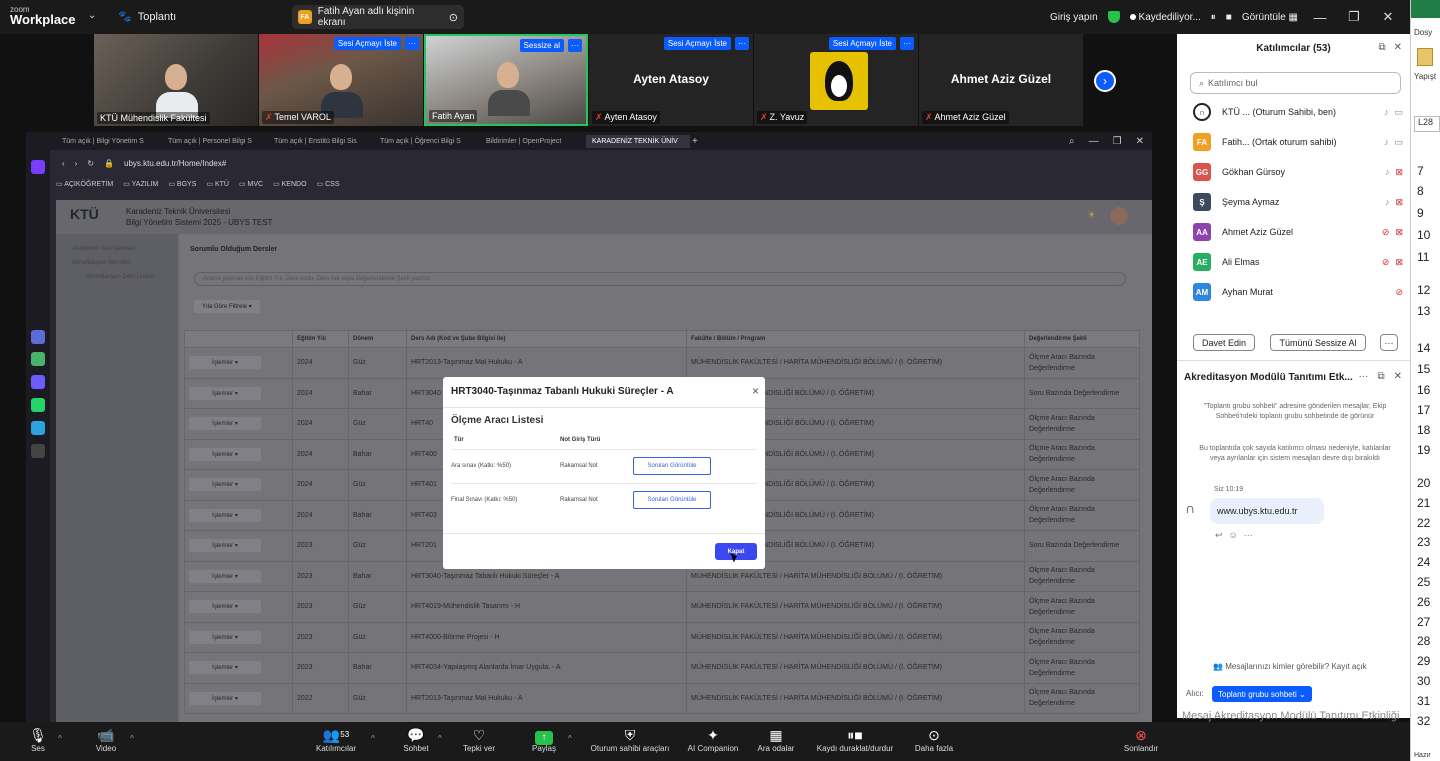  What do you see at coordinates (1423, 641) in the screenshot?
I see `row-number: 28` at bounding box center [1423, 641].